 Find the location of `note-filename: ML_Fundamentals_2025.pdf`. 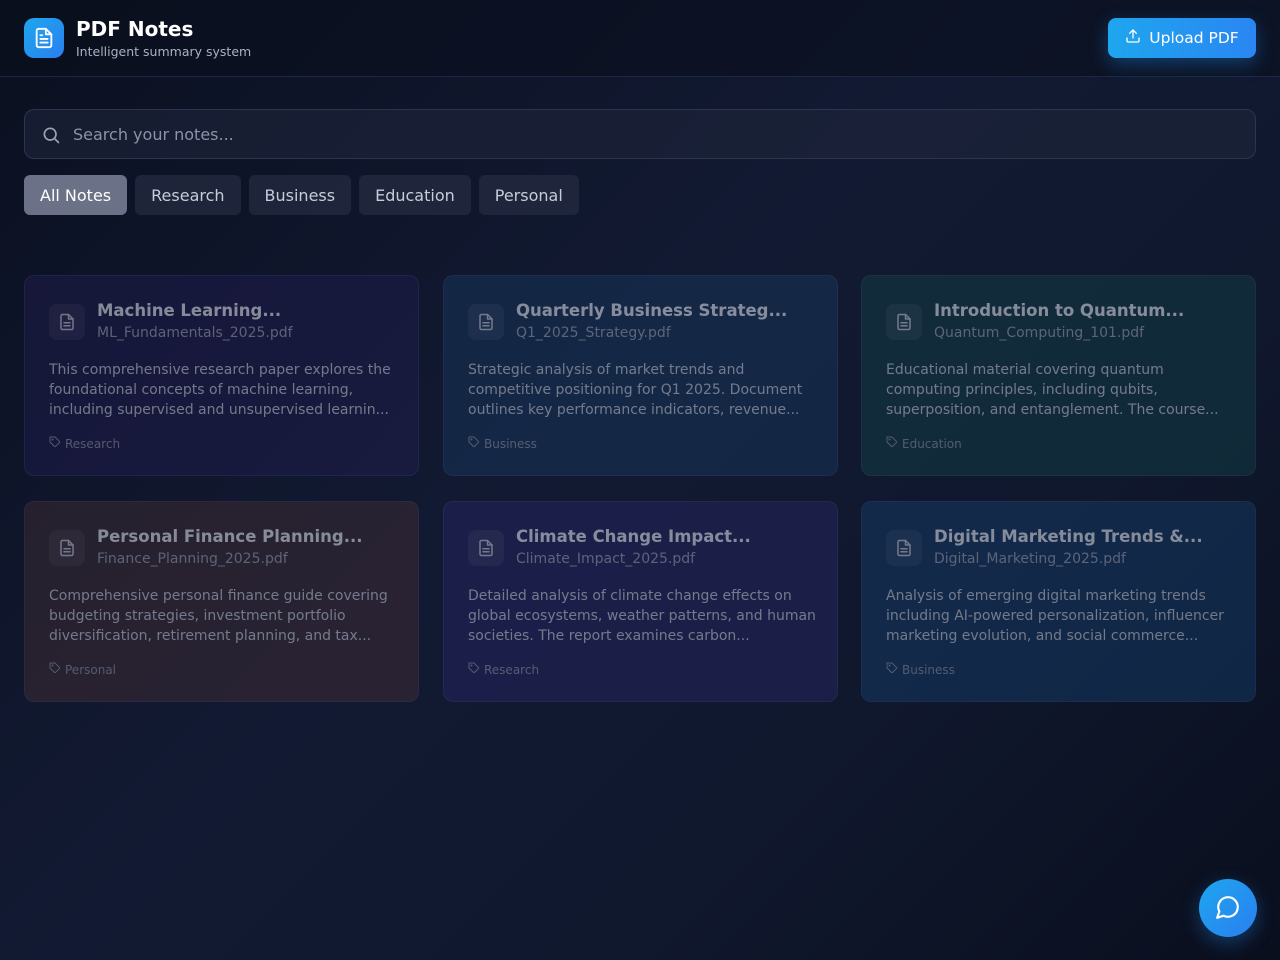

note-filename: ML_Fundamentals_2025.pdf is located at coordinates (195, 333).